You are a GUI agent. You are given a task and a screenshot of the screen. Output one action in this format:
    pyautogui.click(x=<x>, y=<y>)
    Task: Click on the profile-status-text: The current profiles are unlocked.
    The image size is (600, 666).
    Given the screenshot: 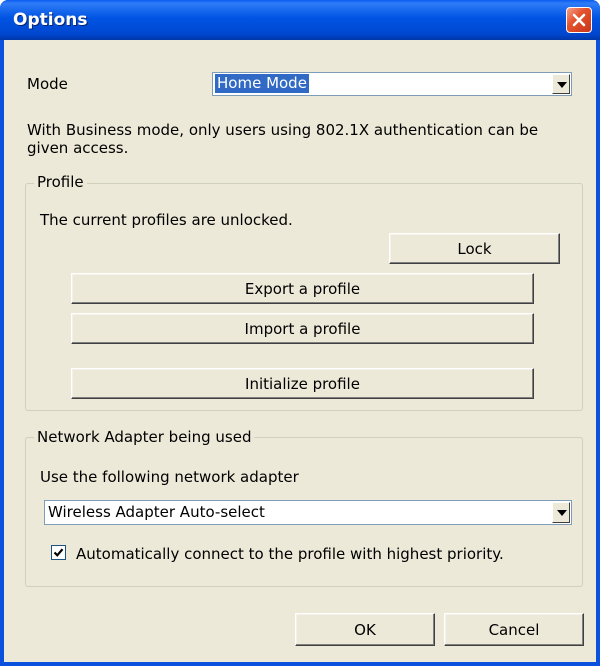 What is the action you would take?
    pyautogui.click(x=166, y=220)
    